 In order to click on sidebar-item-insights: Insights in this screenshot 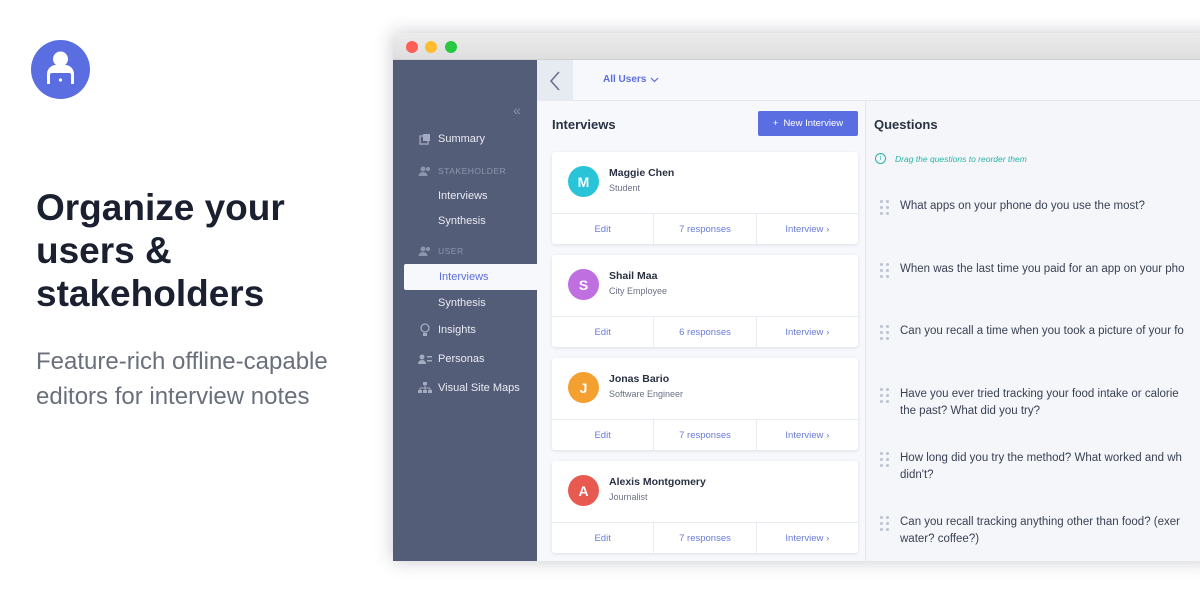, I will do `click(465, 330)`.